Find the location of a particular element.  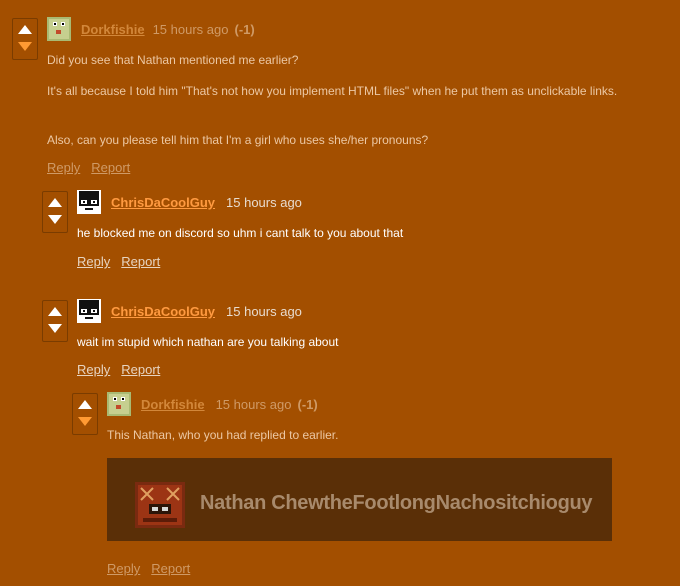

embed-avatar-image is located at coordinates (160, 505).